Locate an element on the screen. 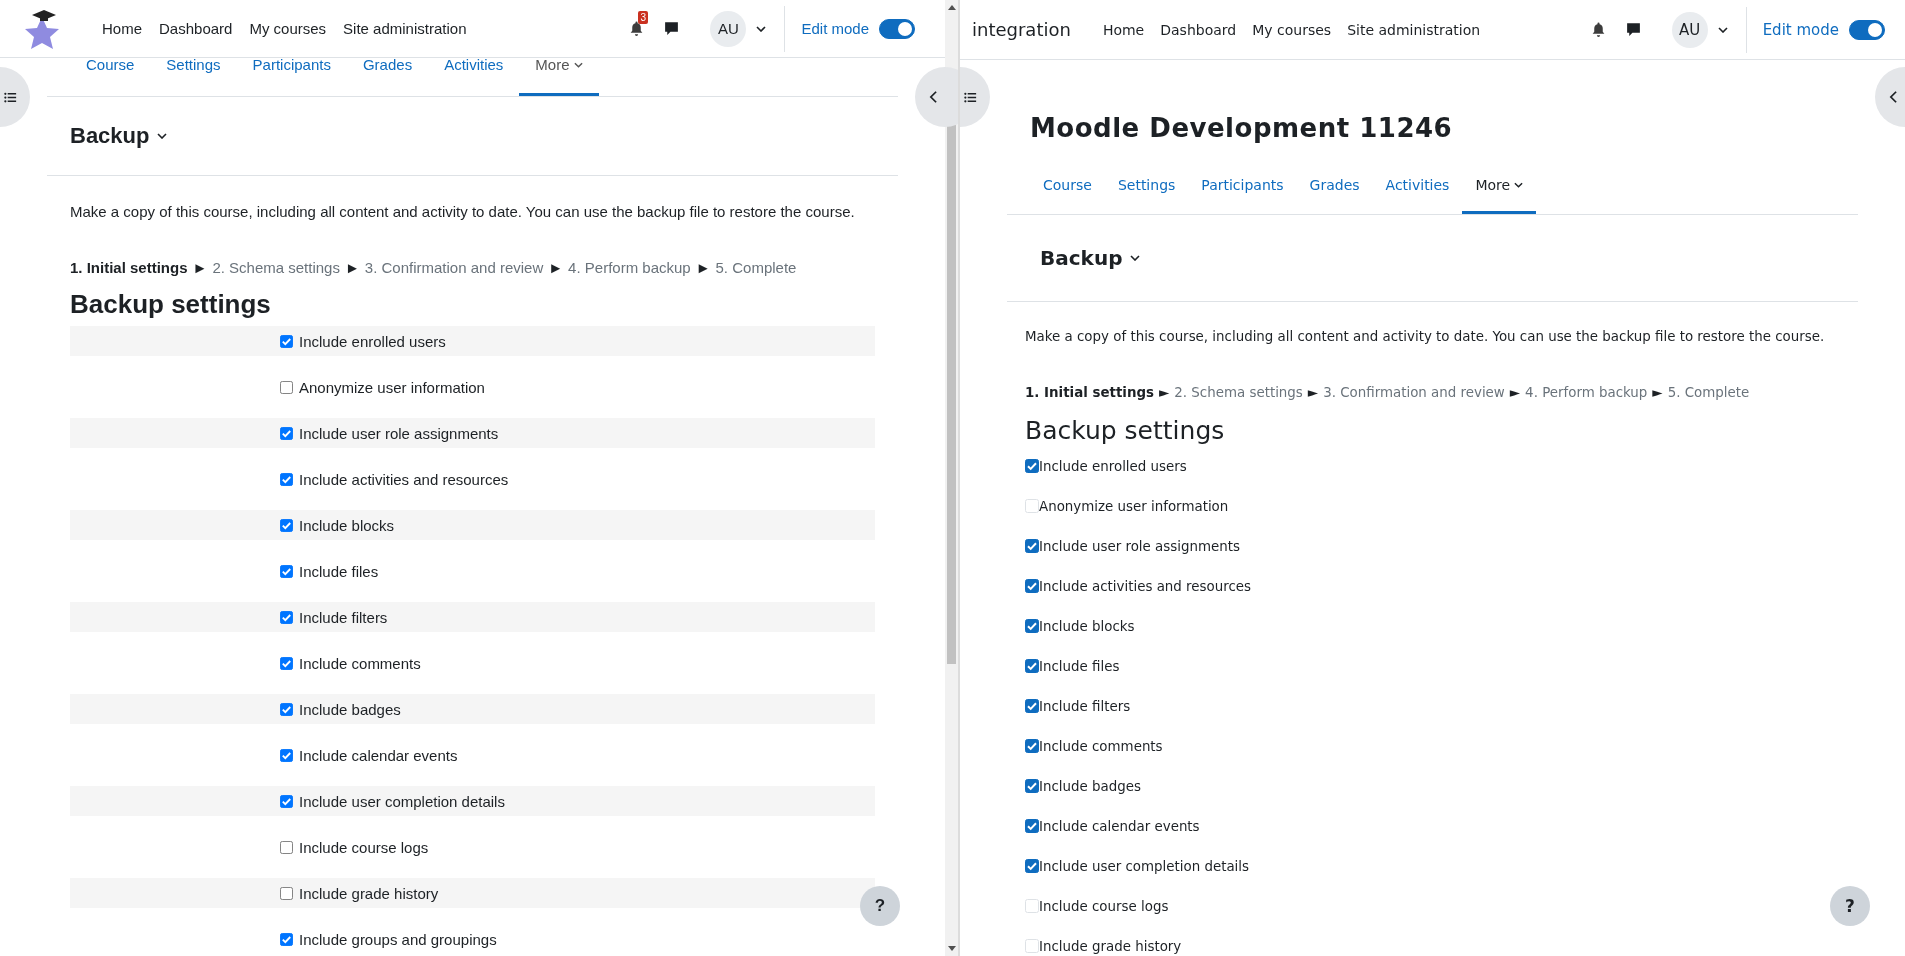  setting-label: Include groups and groupings is located at coordinates (398, 939).